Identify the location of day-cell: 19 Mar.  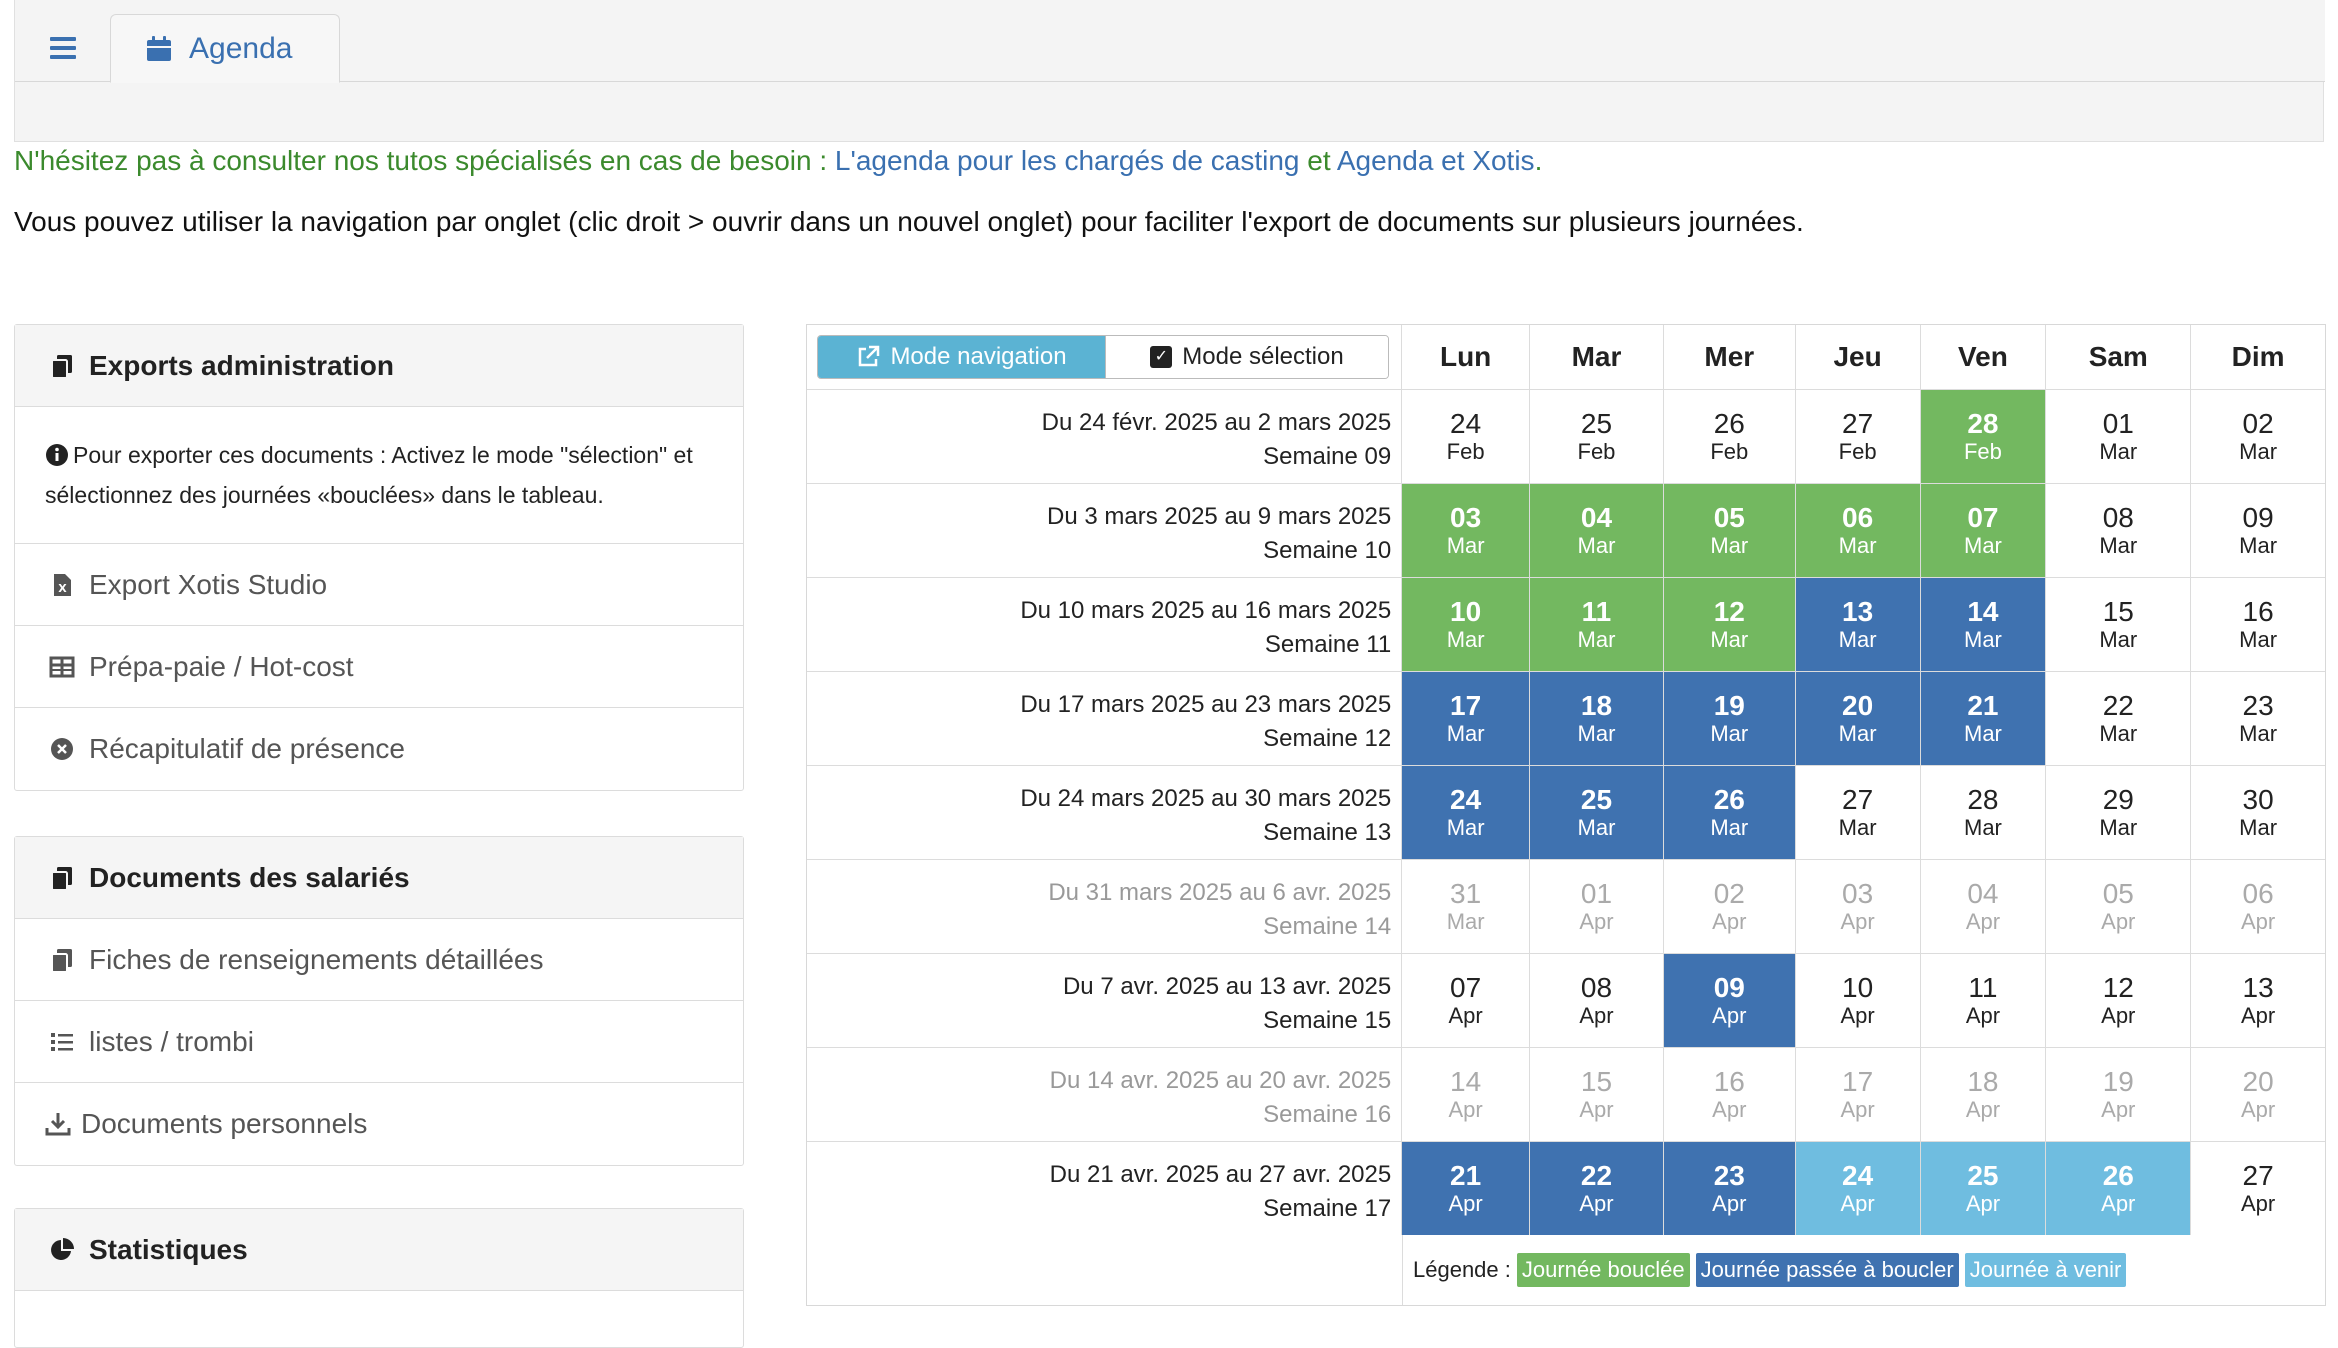
(1729, 718).